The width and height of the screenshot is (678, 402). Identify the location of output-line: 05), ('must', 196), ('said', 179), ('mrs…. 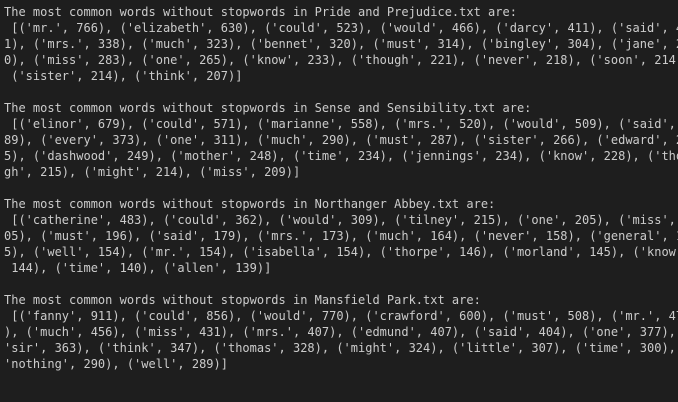
(341, 236).